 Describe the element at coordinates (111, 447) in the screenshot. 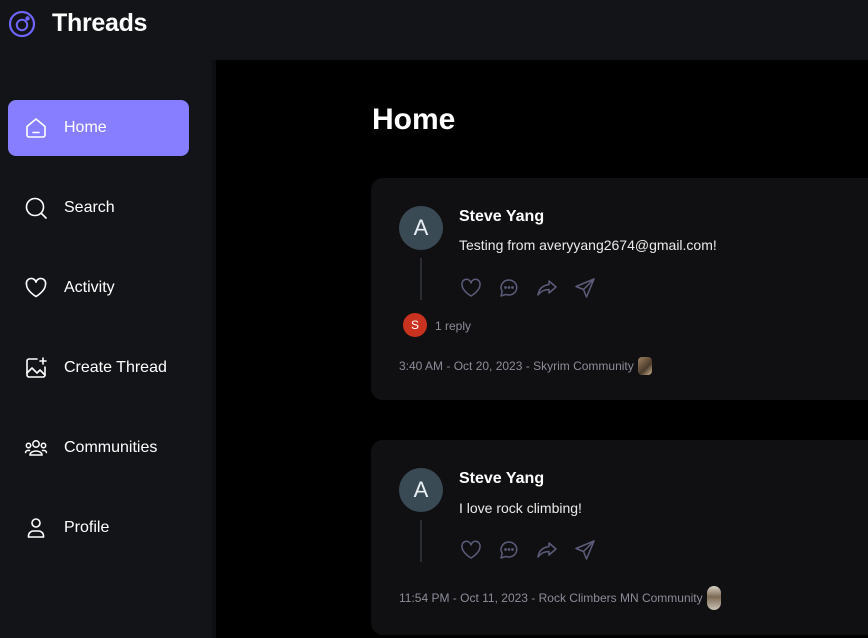

I see `sidebar-item-label: Communities` at that location.